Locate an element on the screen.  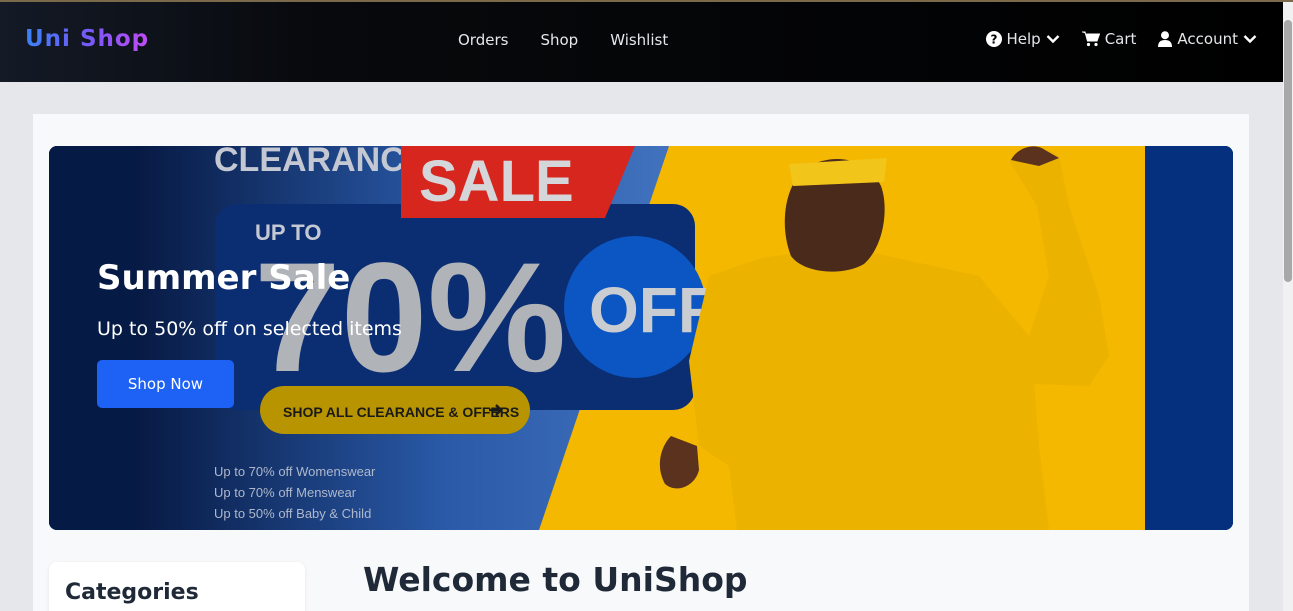
cart-icon is located at coordinates (1090, 39).